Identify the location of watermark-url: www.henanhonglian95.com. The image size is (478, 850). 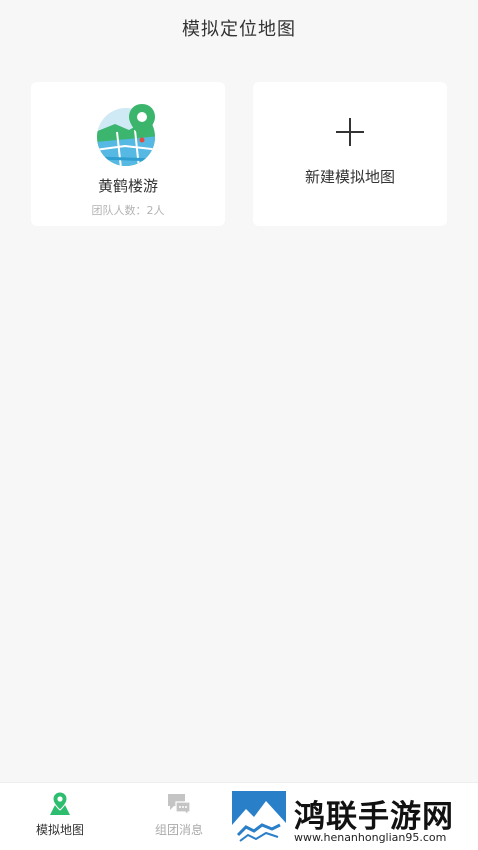
(370, 837).